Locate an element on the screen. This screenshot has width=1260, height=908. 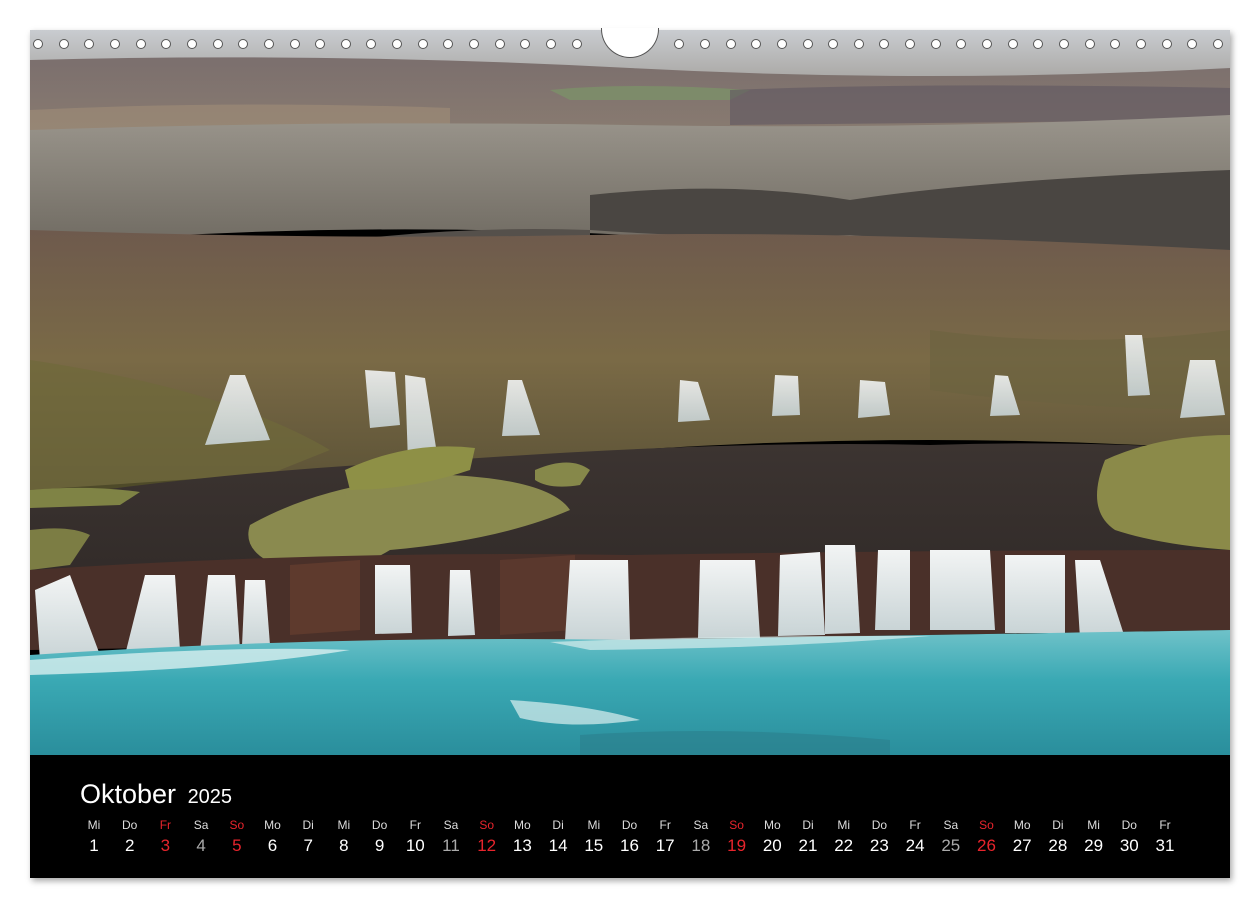
day-number: 15 is located at coordinates (594, 845).